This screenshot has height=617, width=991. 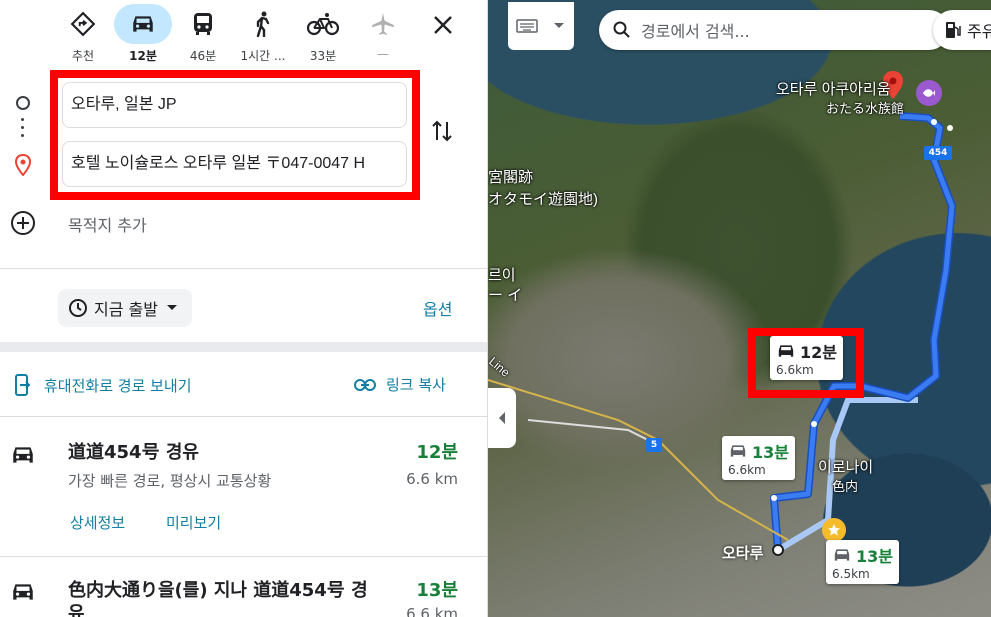 What do you see at coordinates (107, 224) in the screenshot?
I see `add-destination-label: 목적지 추가` at bounding box center [107, 224].